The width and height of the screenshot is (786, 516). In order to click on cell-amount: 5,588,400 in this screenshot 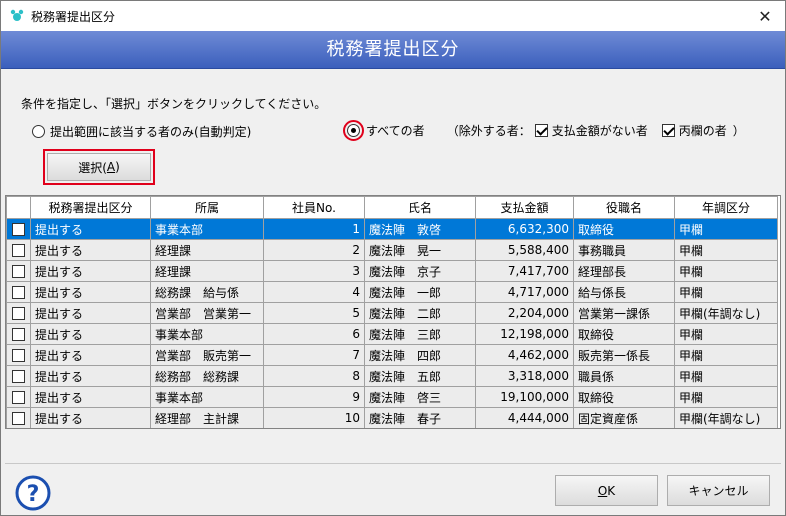, I will do `click(524, 250)`.